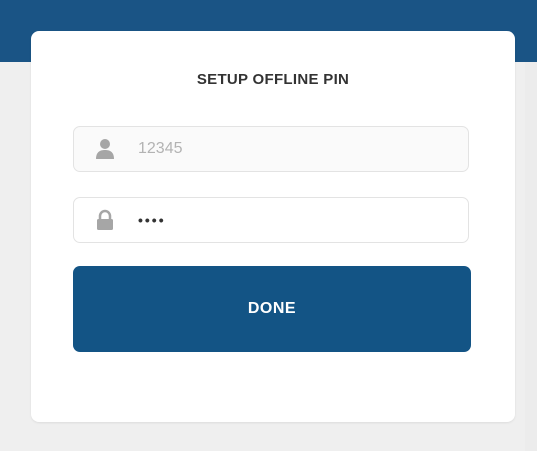  I want to click on lock-icon, so click(105, 220).